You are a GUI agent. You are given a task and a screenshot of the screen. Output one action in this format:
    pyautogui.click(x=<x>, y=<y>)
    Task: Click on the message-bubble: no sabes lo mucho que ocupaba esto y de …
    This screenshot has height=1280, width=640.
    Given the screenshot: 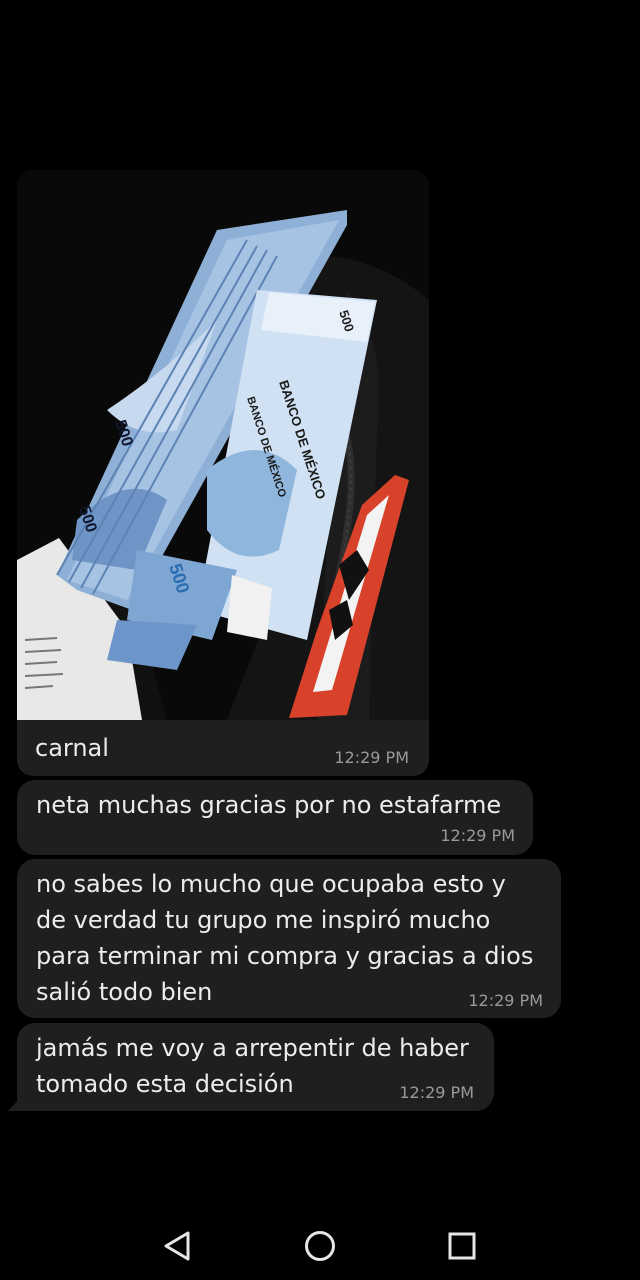 What is the action you would take?
    pyautogui.click(x=289, y=938)
    